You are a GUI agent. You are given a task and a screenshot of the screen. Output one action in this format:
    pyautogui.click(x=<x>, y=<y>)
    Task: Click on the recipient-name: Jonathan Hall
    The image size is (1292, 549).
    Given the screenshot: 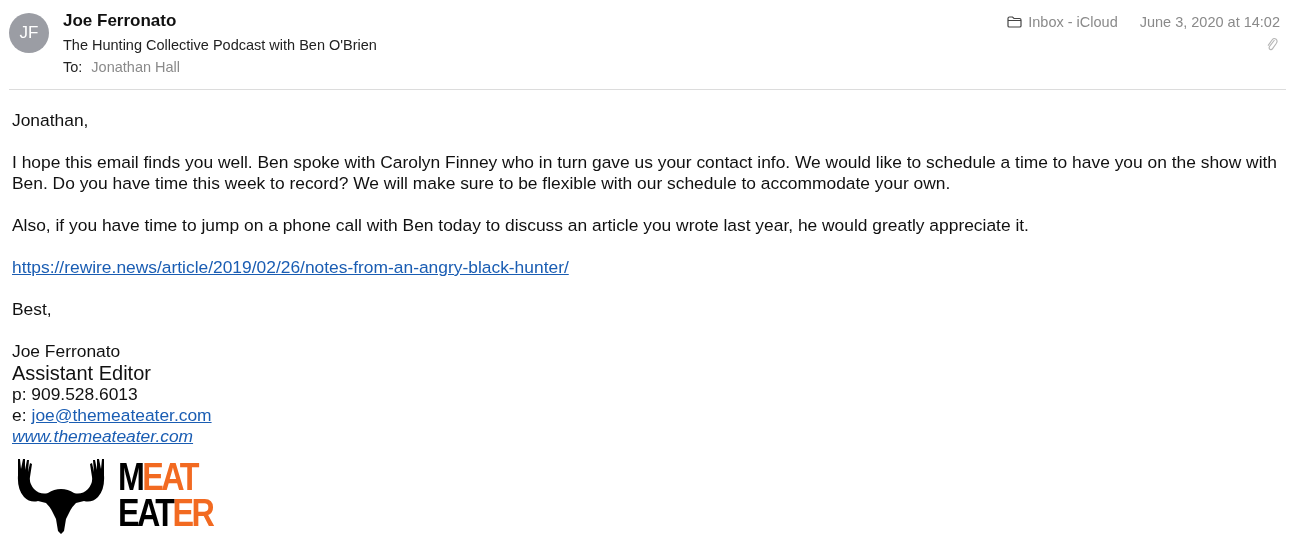 What is the action you would take?
    pyautogui.click(x=135, y=67)
    